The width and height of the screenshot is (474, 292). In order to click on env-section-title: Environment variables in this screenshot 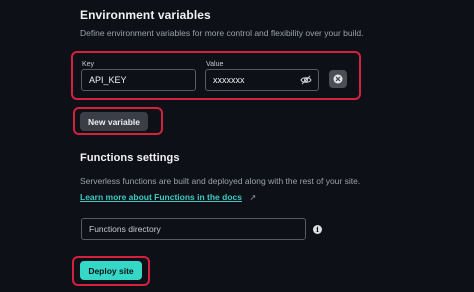, I will do `click(145, 15)`.